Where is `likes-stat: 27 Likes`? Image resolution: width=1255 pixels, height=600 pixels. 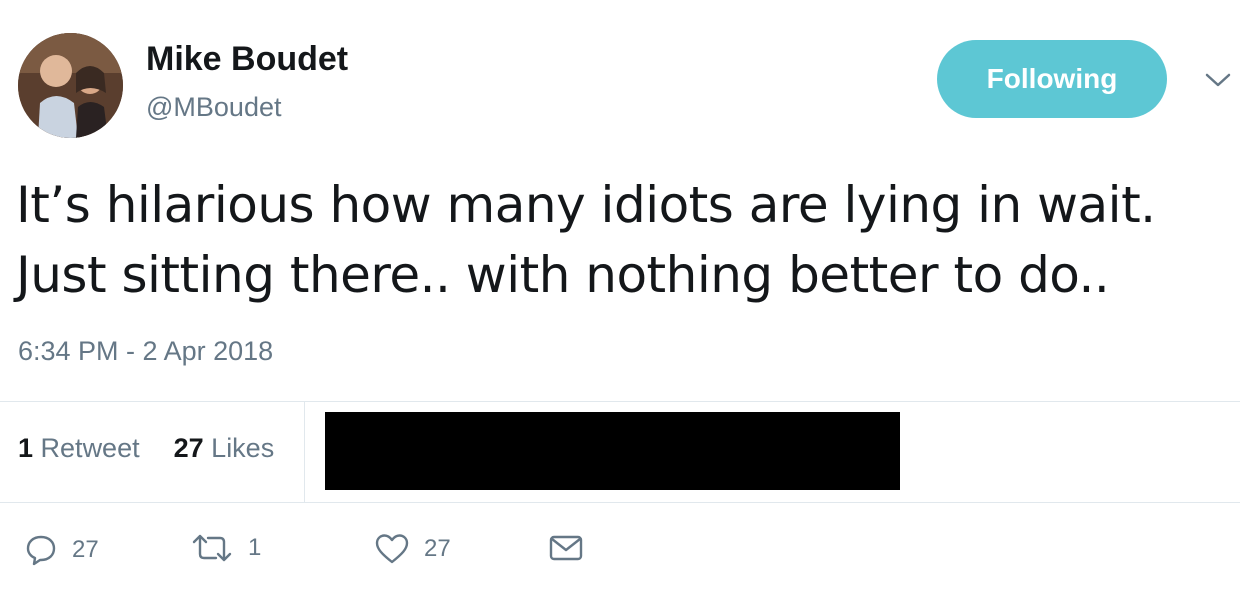
likes-stat: 27 Likes is located at coordinates (224, 448).